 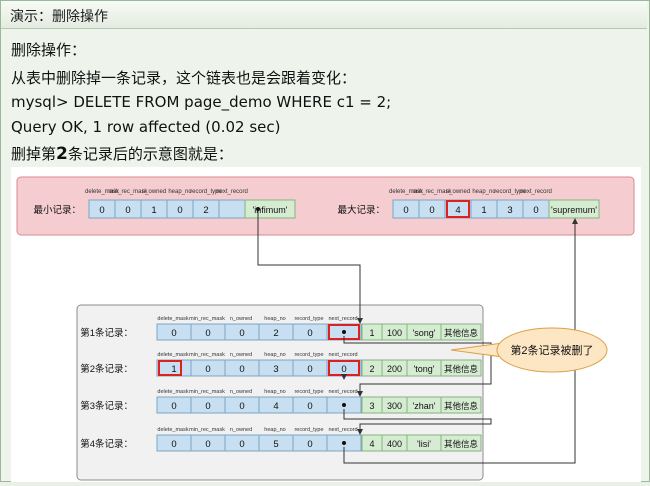 What do you see at coordinates (207, 406) in the screenshot?
I see `record-3-value-1: 0` at bounding box center [207, 406].